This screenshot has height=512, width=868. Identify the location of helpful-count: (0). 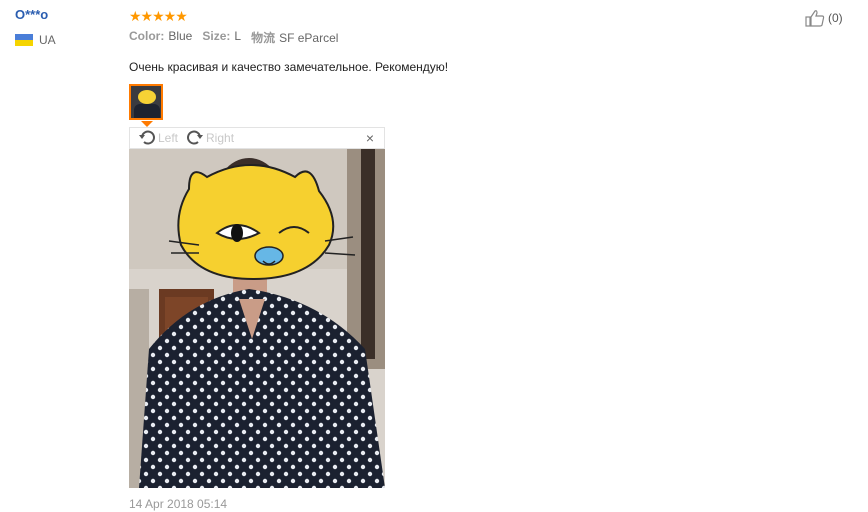
(835, 18).